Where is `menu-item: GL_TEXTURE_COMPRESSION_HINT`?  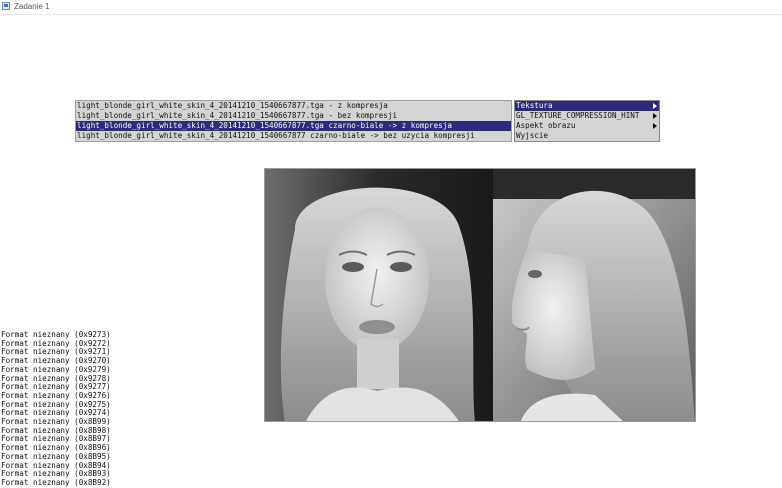
menu-item: GL_TEXTURE_COMPRESSION_HINT is located at coordinates (587, 116).